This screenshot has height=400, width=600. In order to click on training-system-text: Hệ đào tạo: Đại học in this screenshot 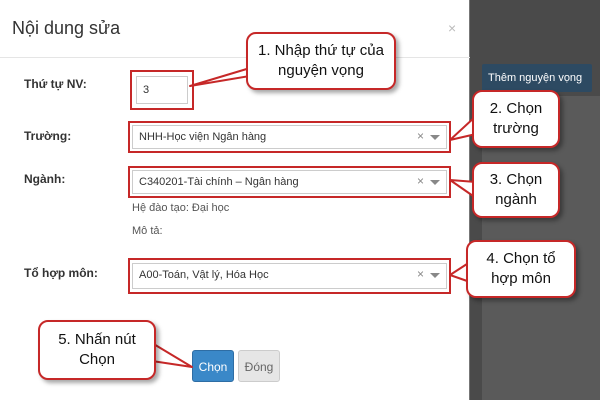, I will do `click(181, 208)`.